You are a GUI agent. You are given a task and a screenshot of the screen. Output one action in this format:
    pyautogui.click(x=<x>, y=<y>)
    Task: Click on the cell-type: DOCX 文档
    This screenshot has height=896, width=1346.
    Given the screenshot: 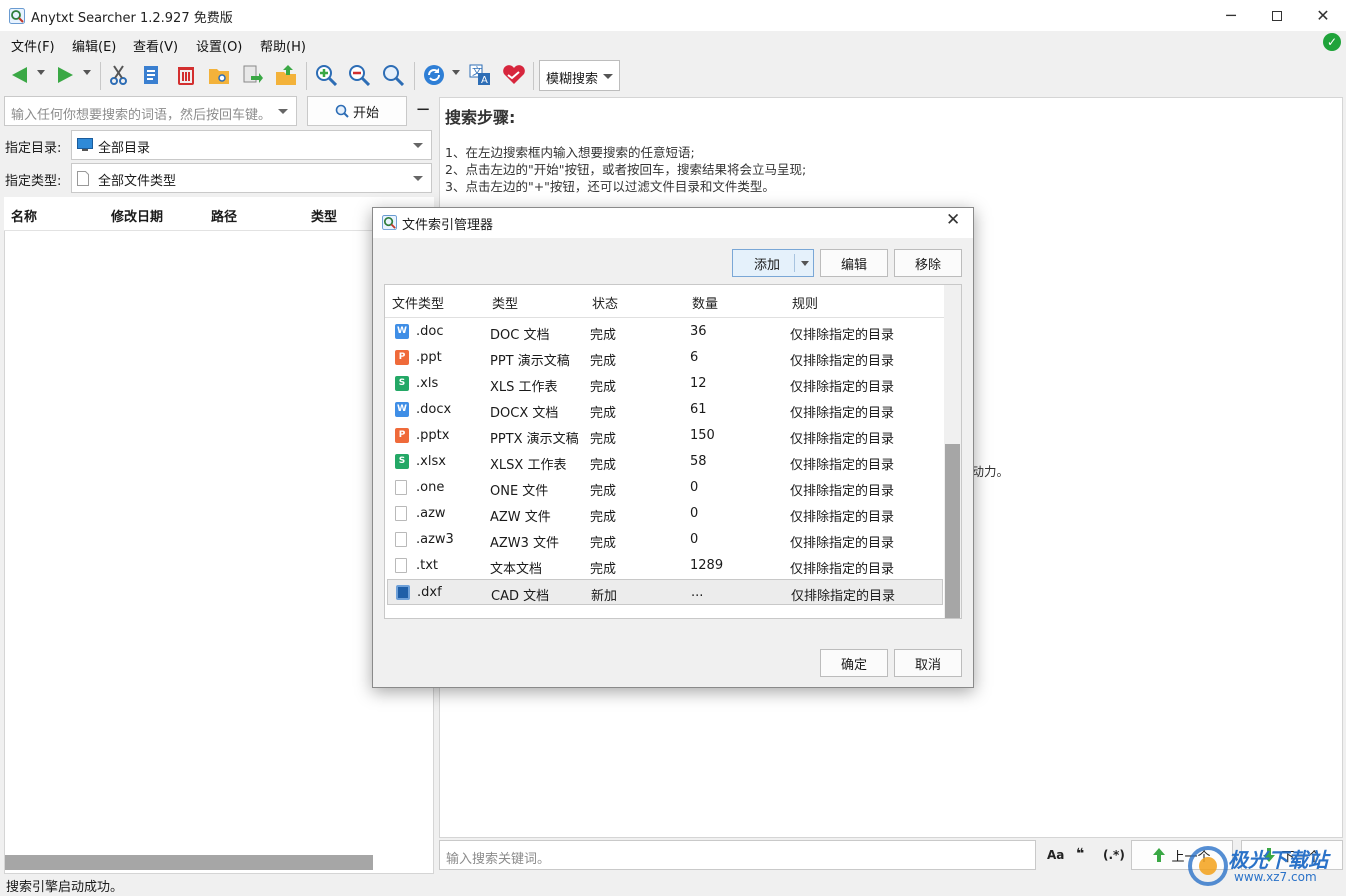 What is the action you would take?
    pyautogui.click(x=524, y=413)
    